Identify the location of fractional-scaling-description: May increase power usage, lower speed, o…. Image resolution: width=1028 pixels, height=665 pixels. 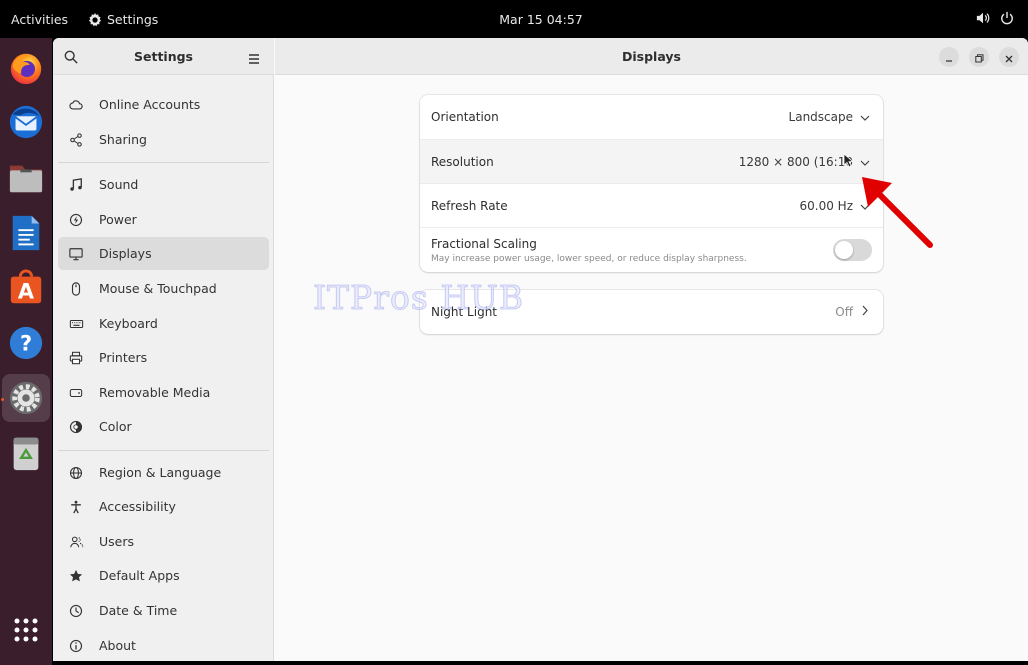
(589, 259).